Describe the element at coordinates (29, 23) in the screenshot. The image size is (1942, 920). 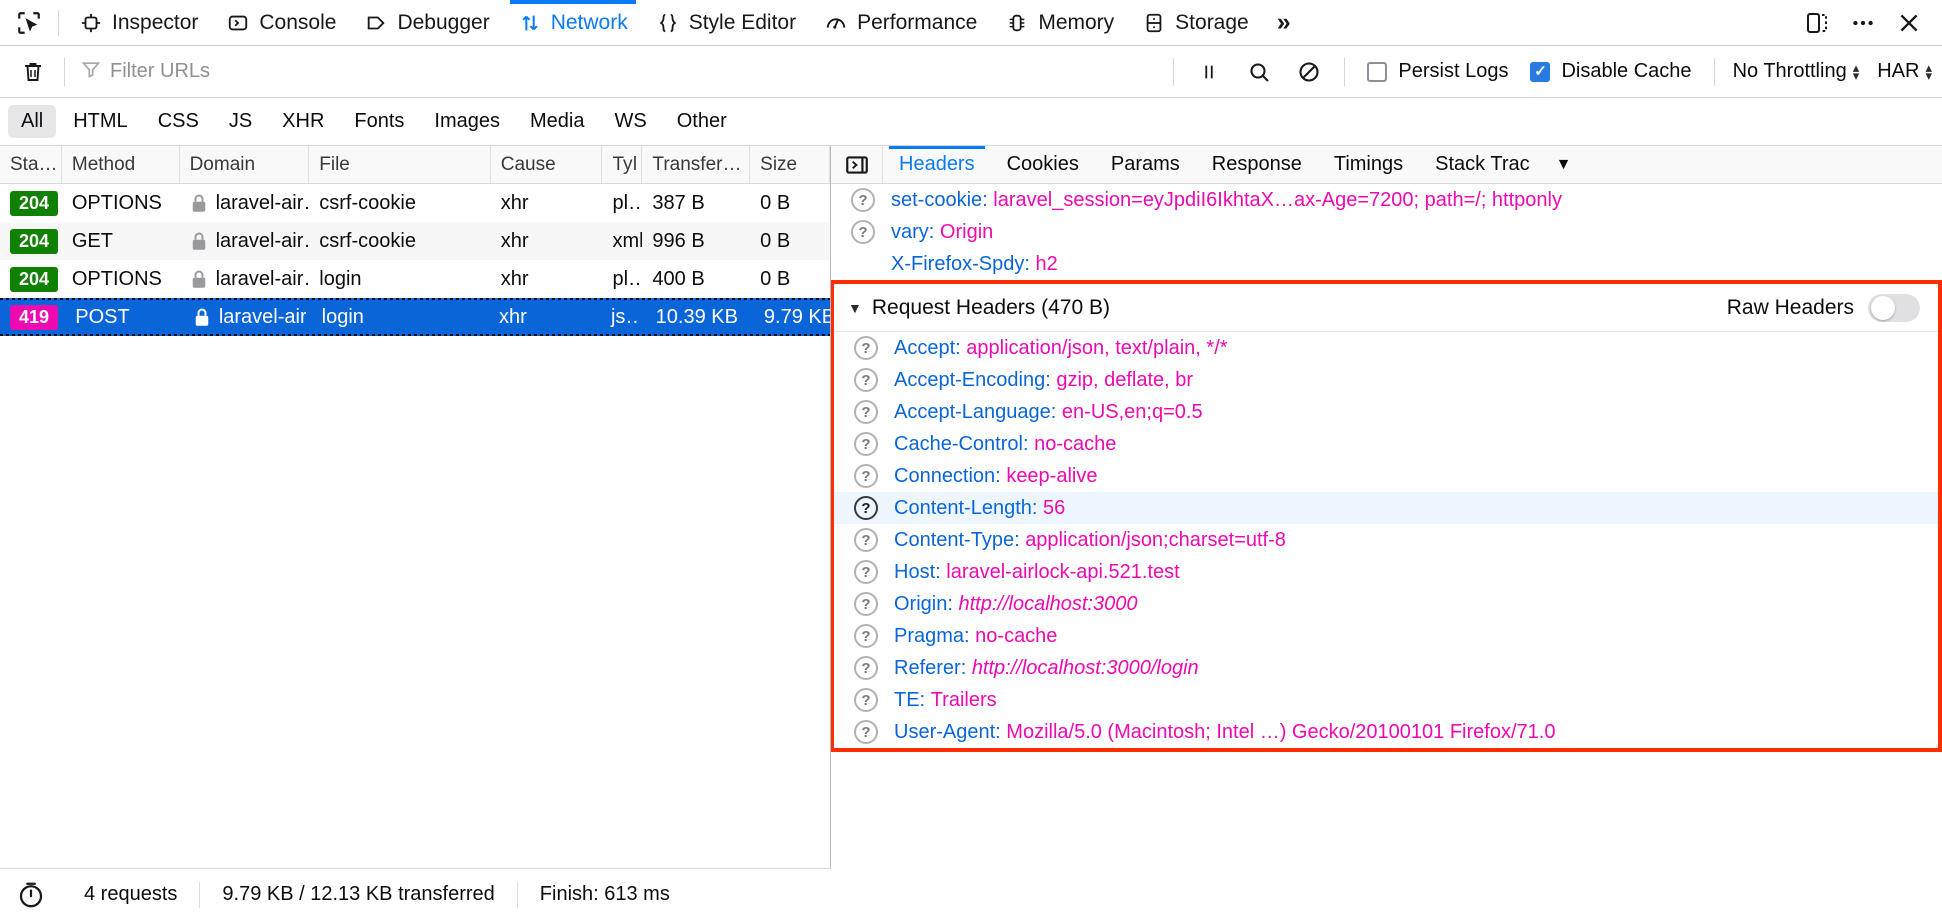
I see `element-picker-icon` at that location.